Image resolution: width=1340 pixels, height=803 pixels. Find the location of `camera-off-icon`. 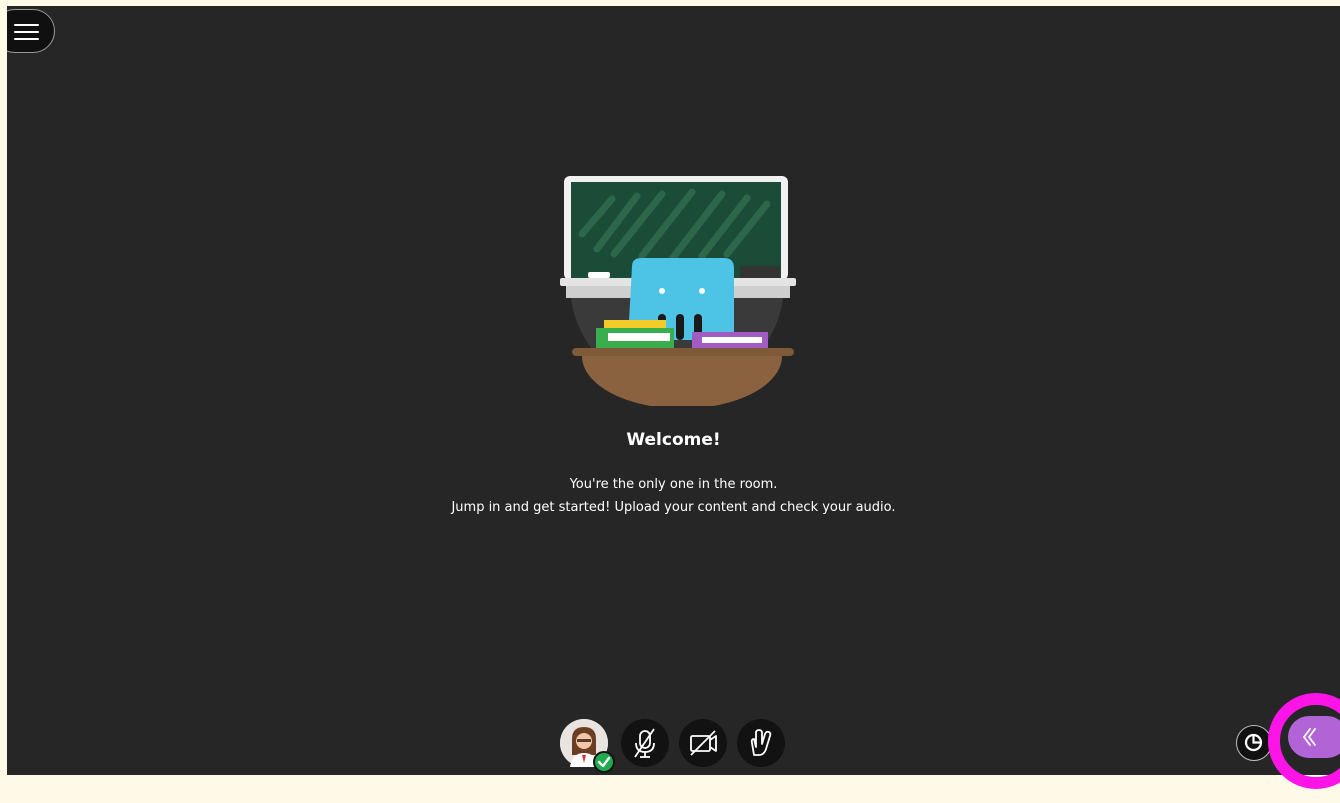

camera-off-icon is located at coordinates (703, 743).